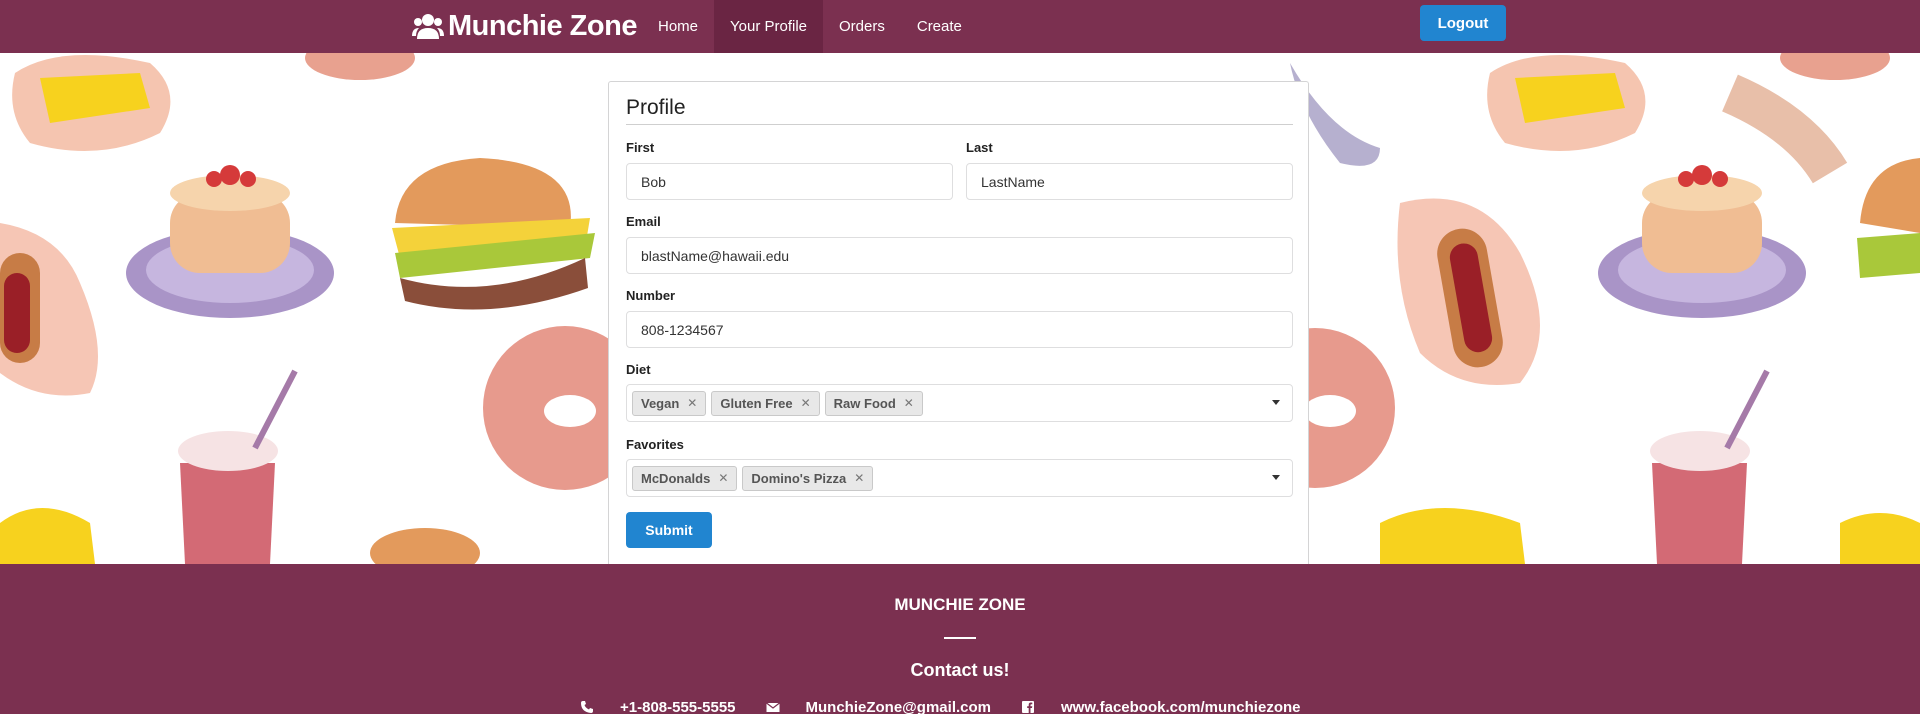 The width and height of the screenshot is (1920, 714). I want to click on nav-menu: Home Your Profile Orders Create, so click(810, 26).